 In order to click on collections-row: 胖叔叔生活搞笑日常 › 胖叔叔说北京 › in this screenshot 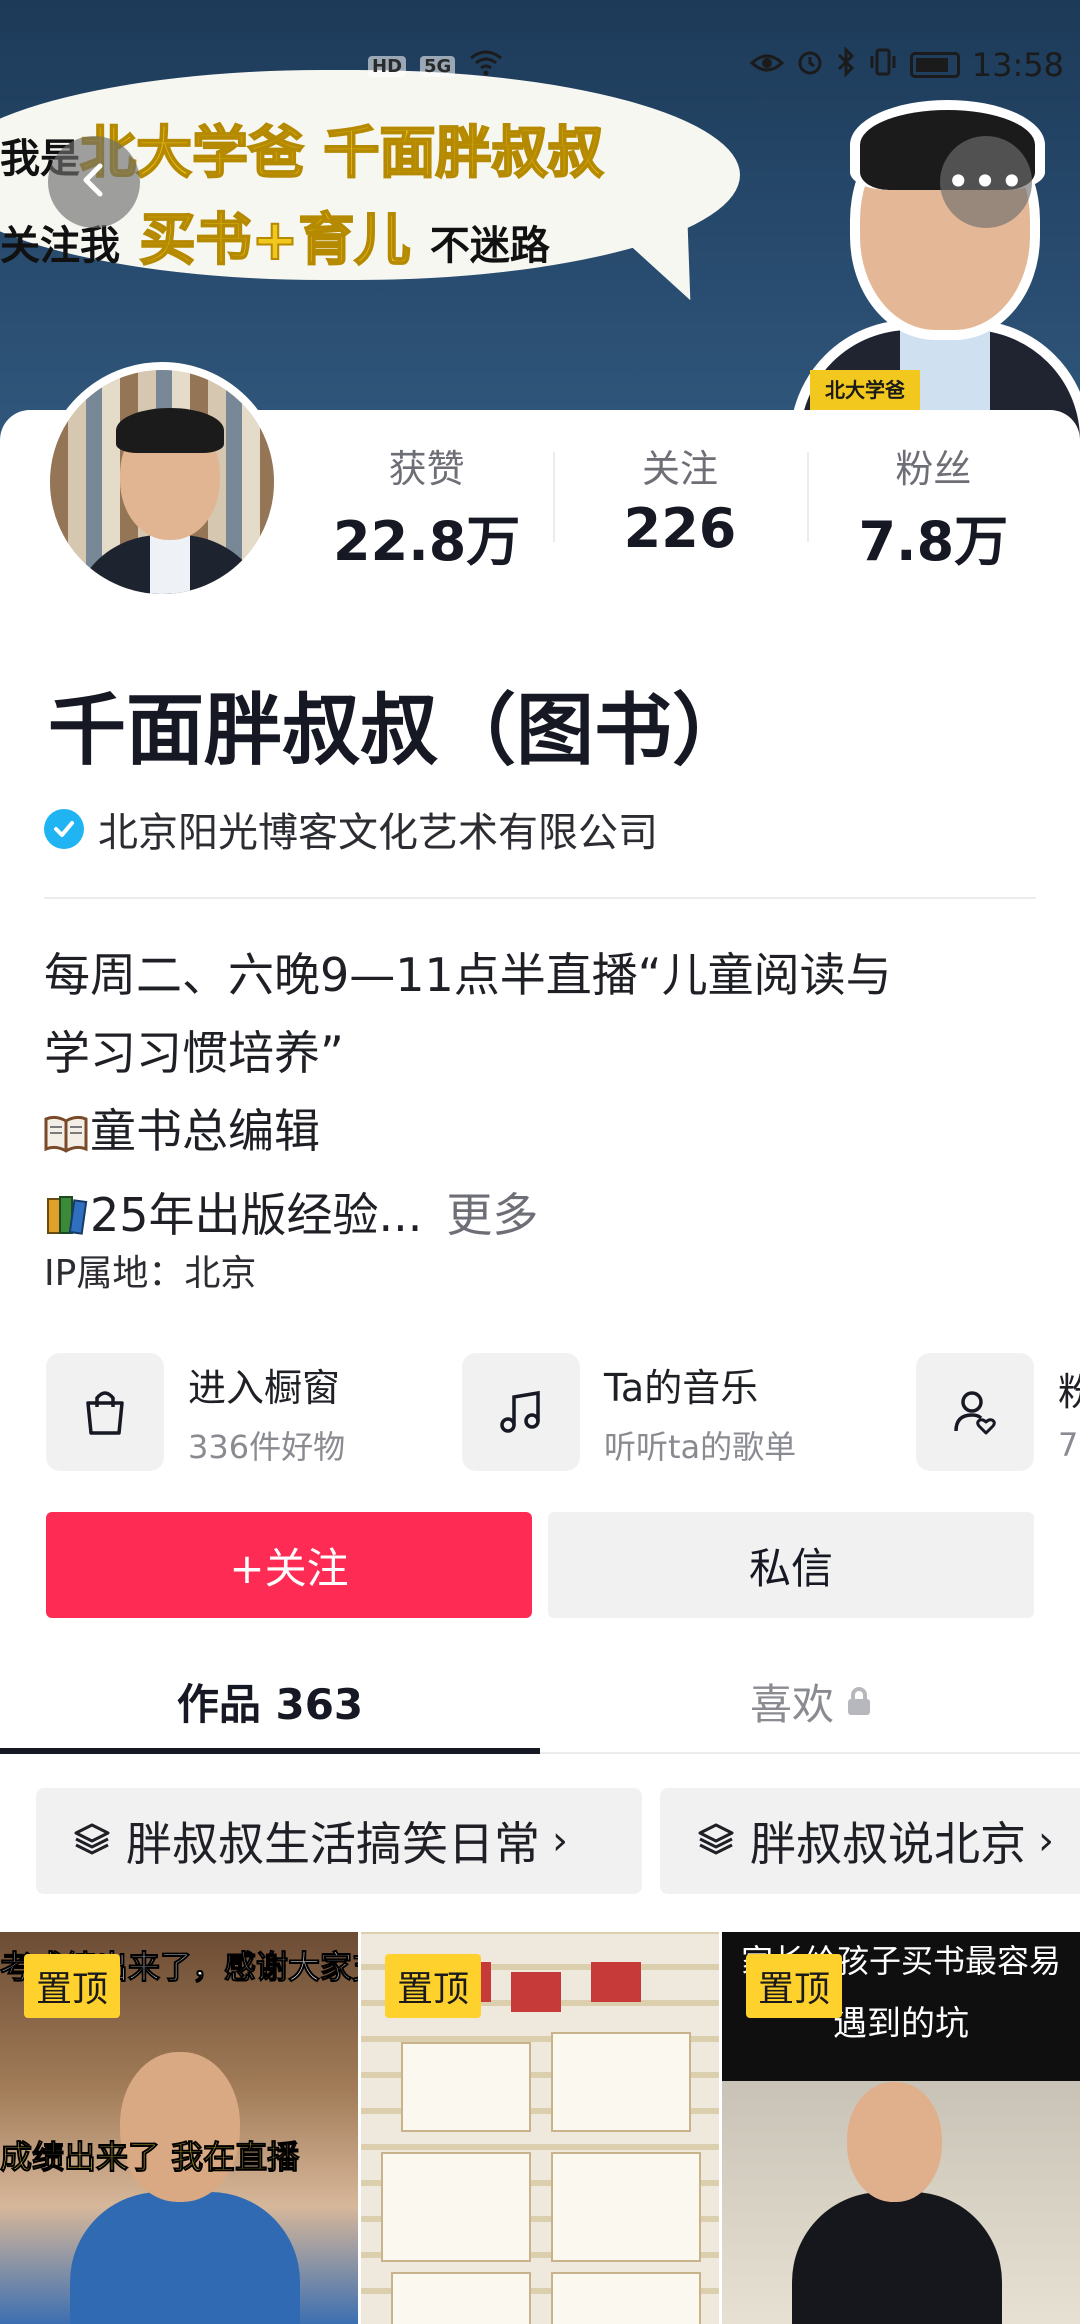, I will do `click(540, 1841)`.